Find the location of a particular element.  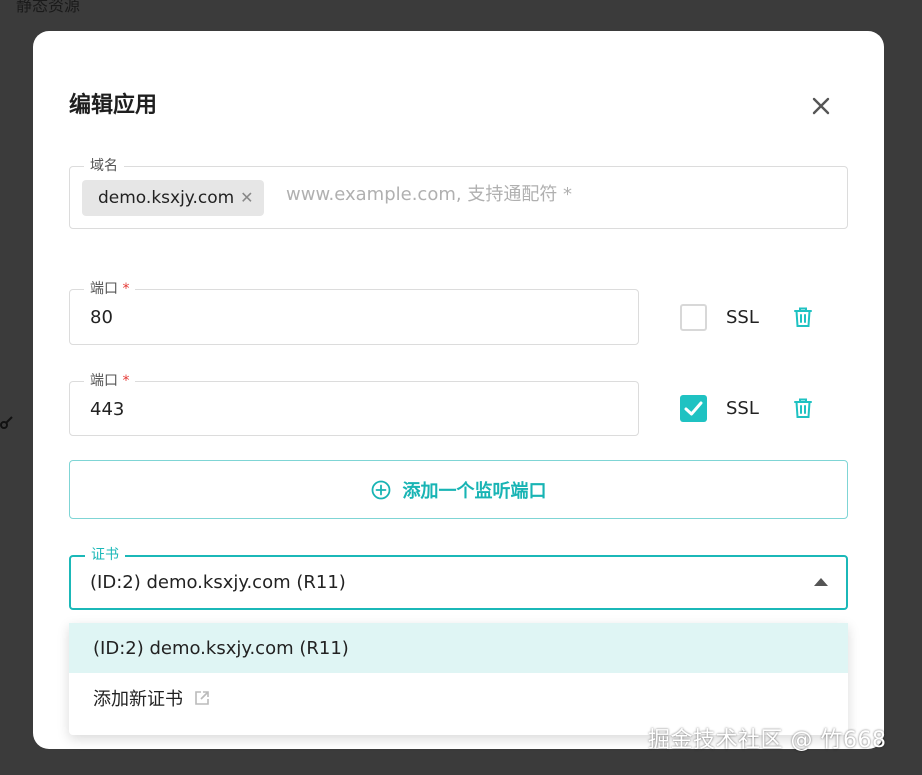

add-certificate-option: 添加新证书 is located at coordinates (458, 698).